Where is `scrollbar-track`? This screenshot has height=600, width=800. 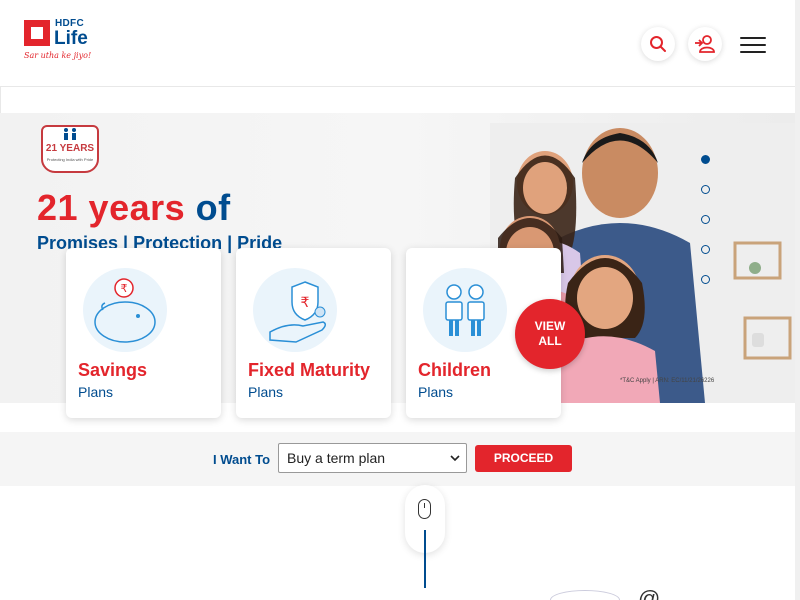 scrollbar-track is located at coordinates (797, 300).